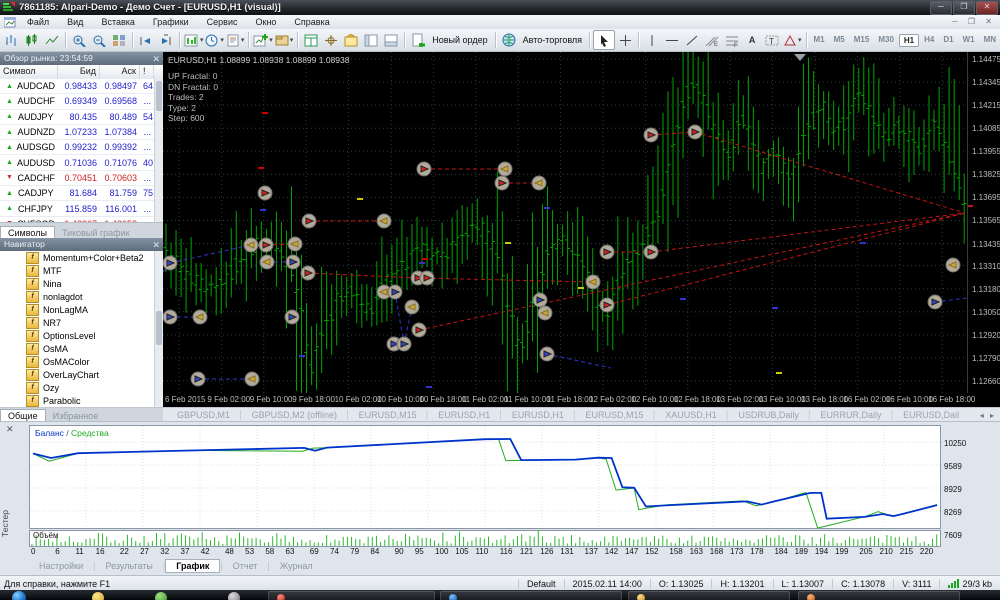 Image resolution: width=1000 pixels, height=600 pixels. What do you see at coordinates (171, 22) in the screenshot?
I see `menu-Графики: Графики` at bounding box center [171, 22].